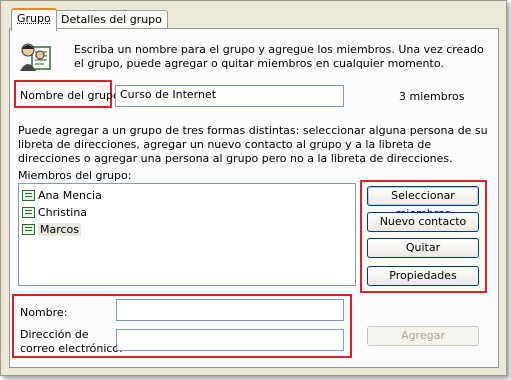  I want to click on group-name-input: Curso de Internet, so click(229, 96).